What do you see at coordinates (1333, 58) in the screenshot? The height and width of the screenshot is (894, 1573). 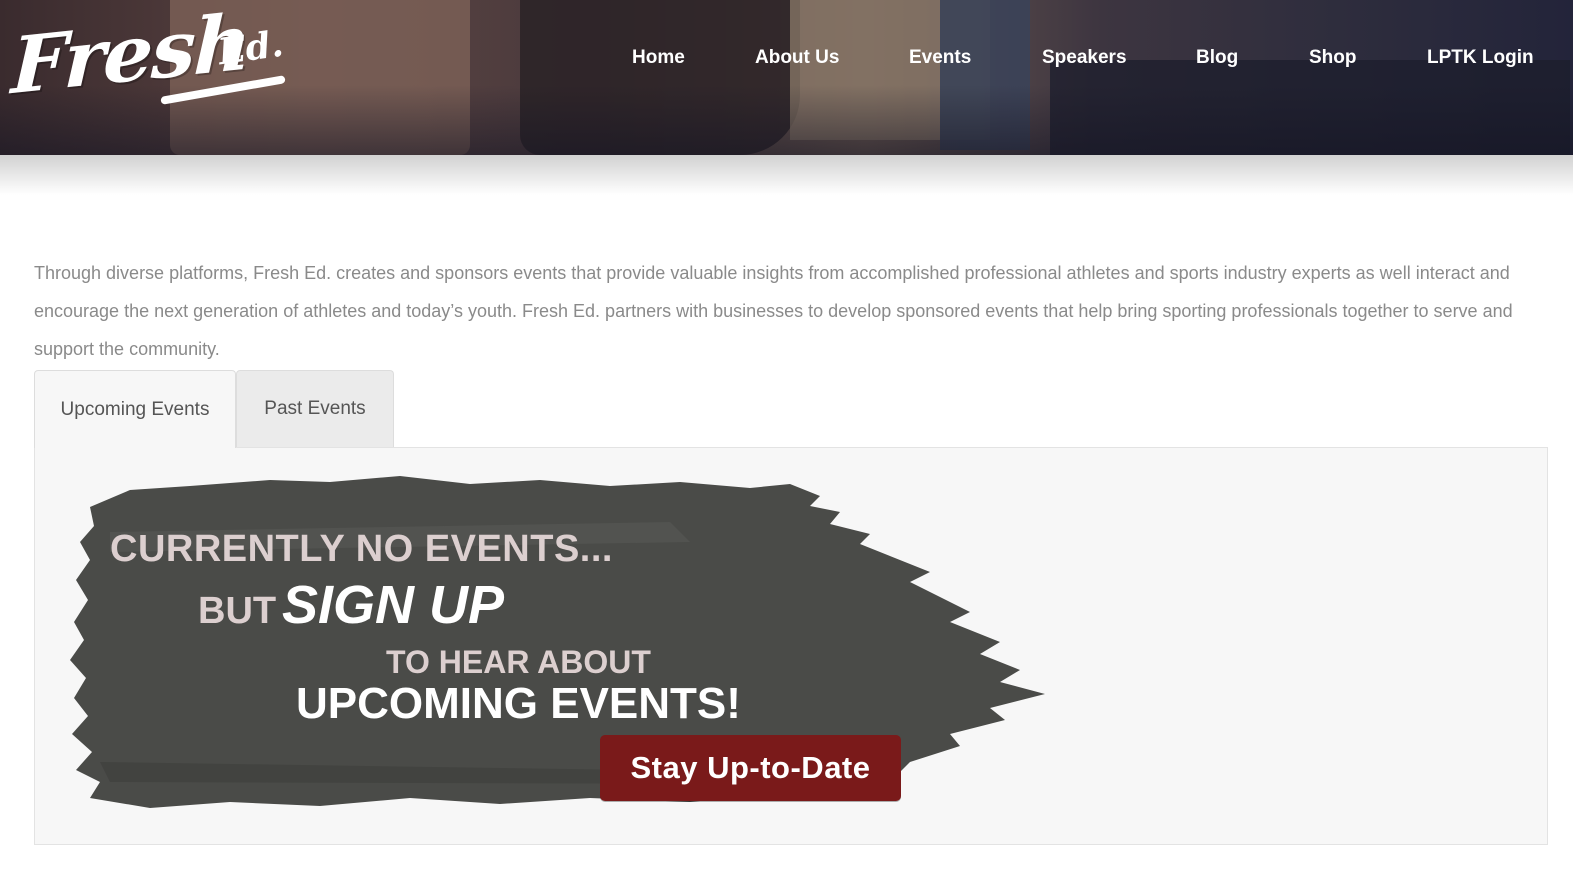 I see `nav-shop: Shop` at bounding box center [1333, 58].